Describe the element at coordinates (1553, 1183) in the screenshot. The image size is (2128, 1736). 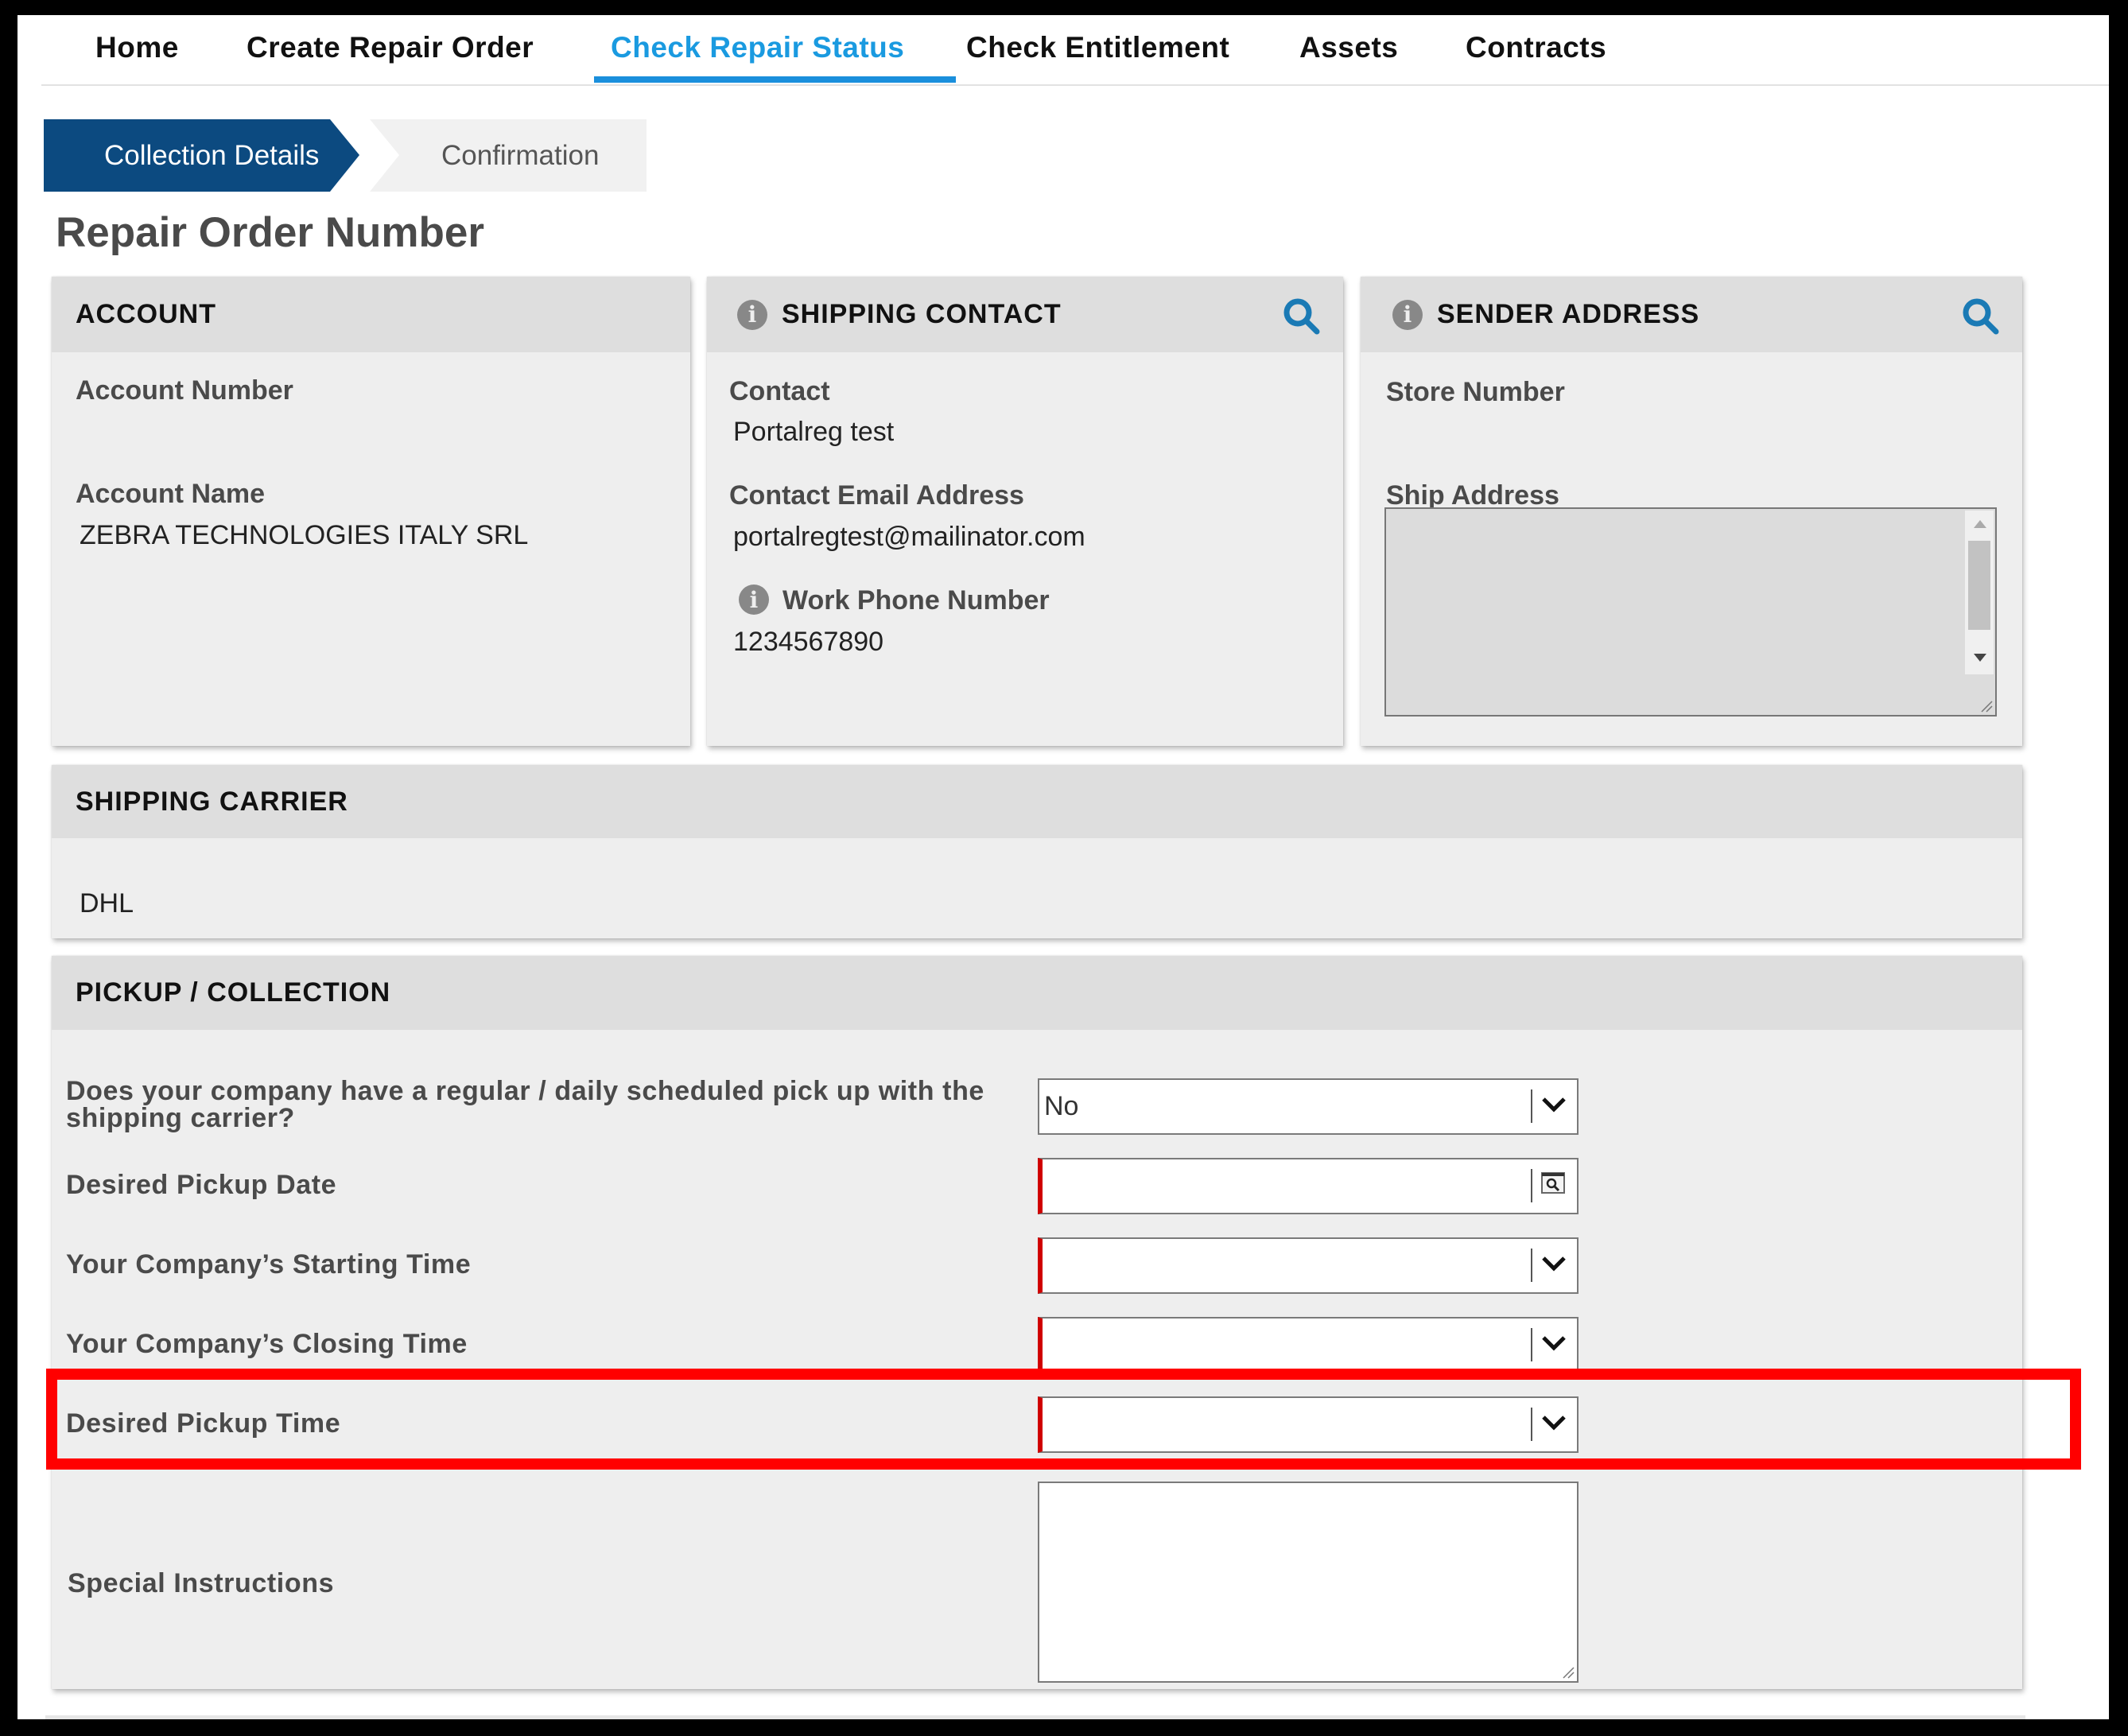
I see `calendar-icon` at that location.